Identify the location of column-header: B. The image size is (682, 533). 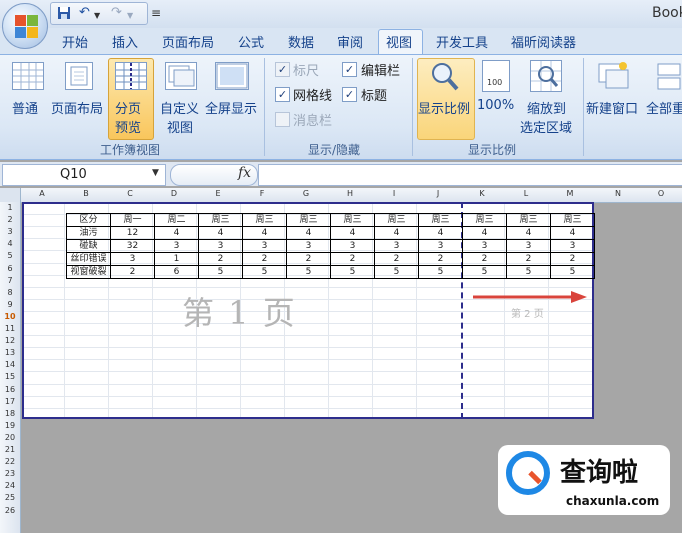
(86, 193).